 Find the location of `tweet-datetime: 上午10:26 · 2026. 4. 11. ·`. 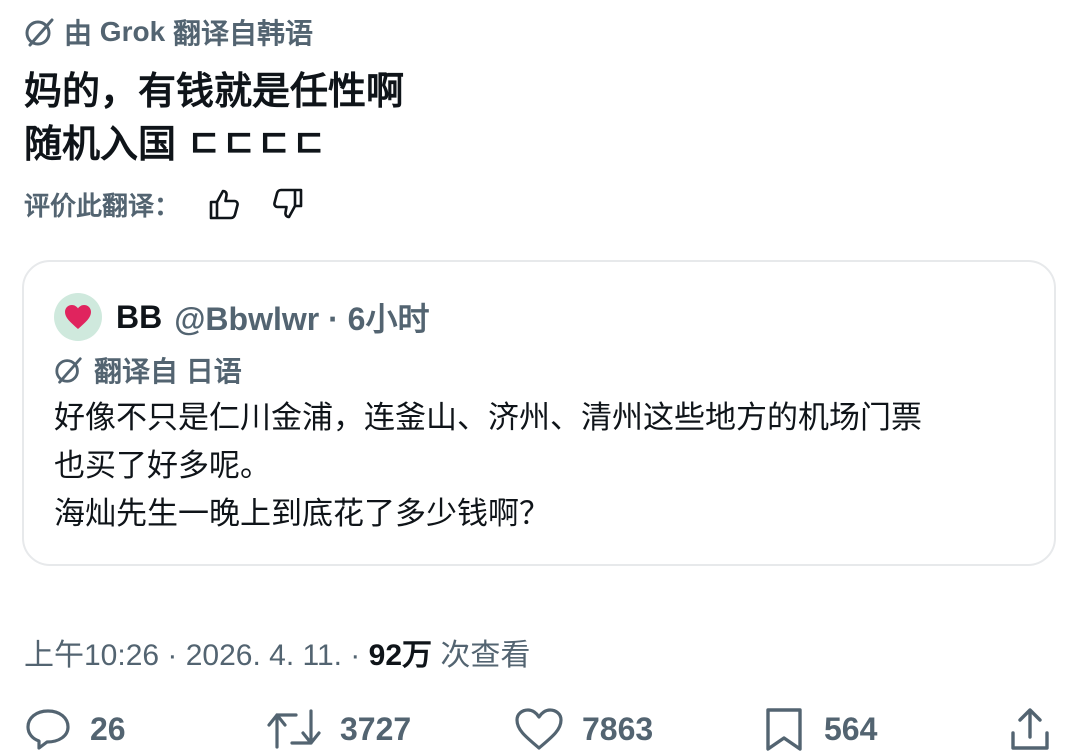

tweet-datetime: 上午10:26 · 2026. 4. 11. · is located at coordinates (196, 652).